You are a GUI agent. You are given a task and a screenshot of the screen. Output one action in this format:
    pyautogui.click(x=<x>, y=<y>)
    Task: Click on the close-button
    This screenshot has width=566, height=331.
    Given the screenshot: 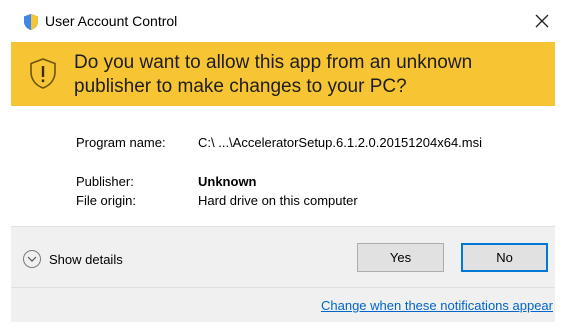 What is the action you would take?
    pyautogui.click(x=542, y=21)
    